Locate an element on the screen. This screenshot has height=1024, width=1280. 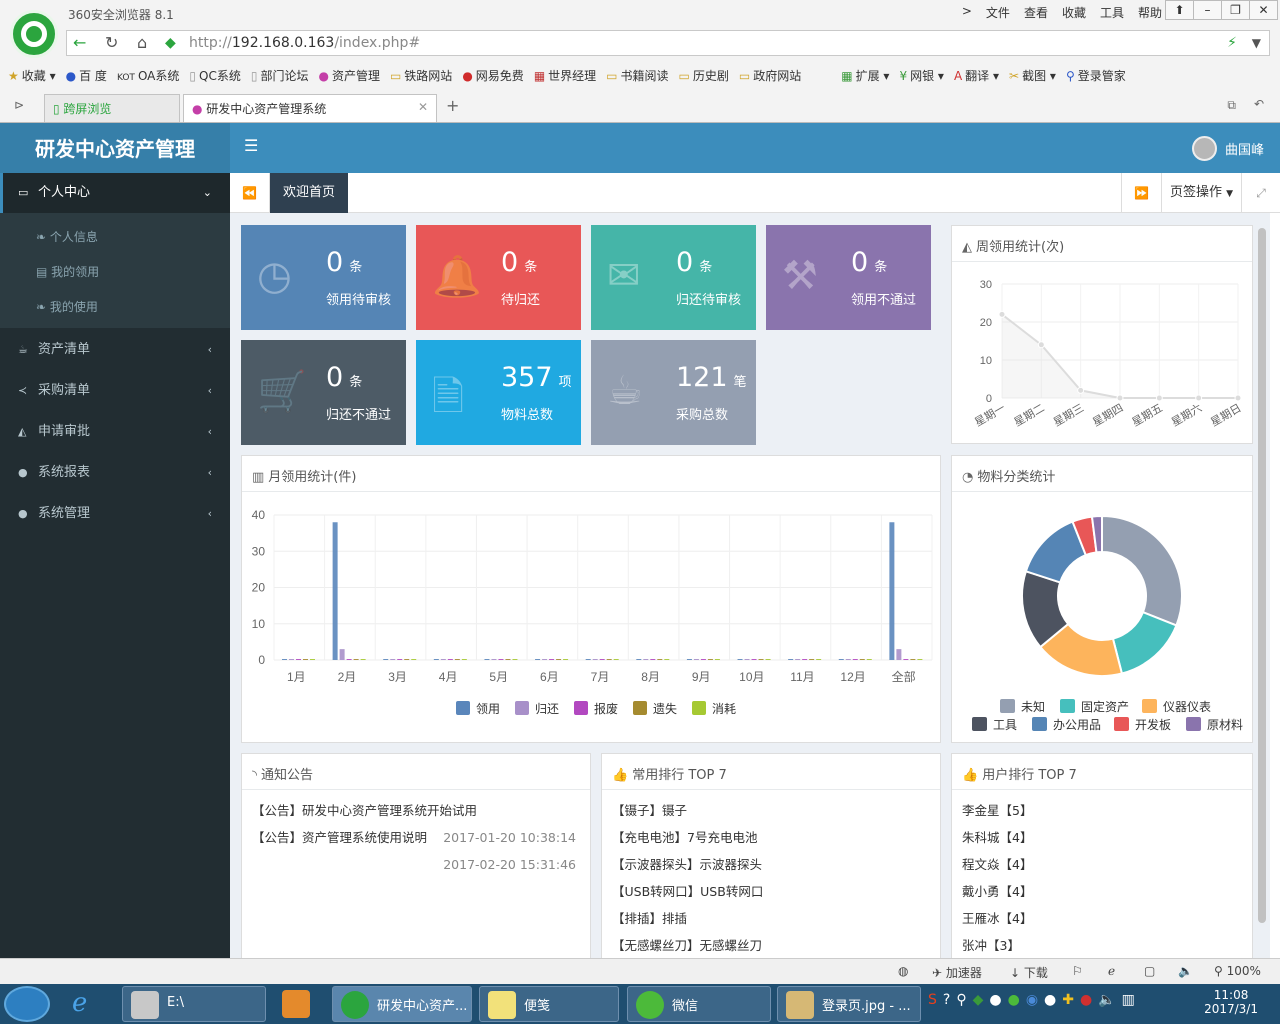
menu-view: 查看 is located at coordinates (1036, 12).